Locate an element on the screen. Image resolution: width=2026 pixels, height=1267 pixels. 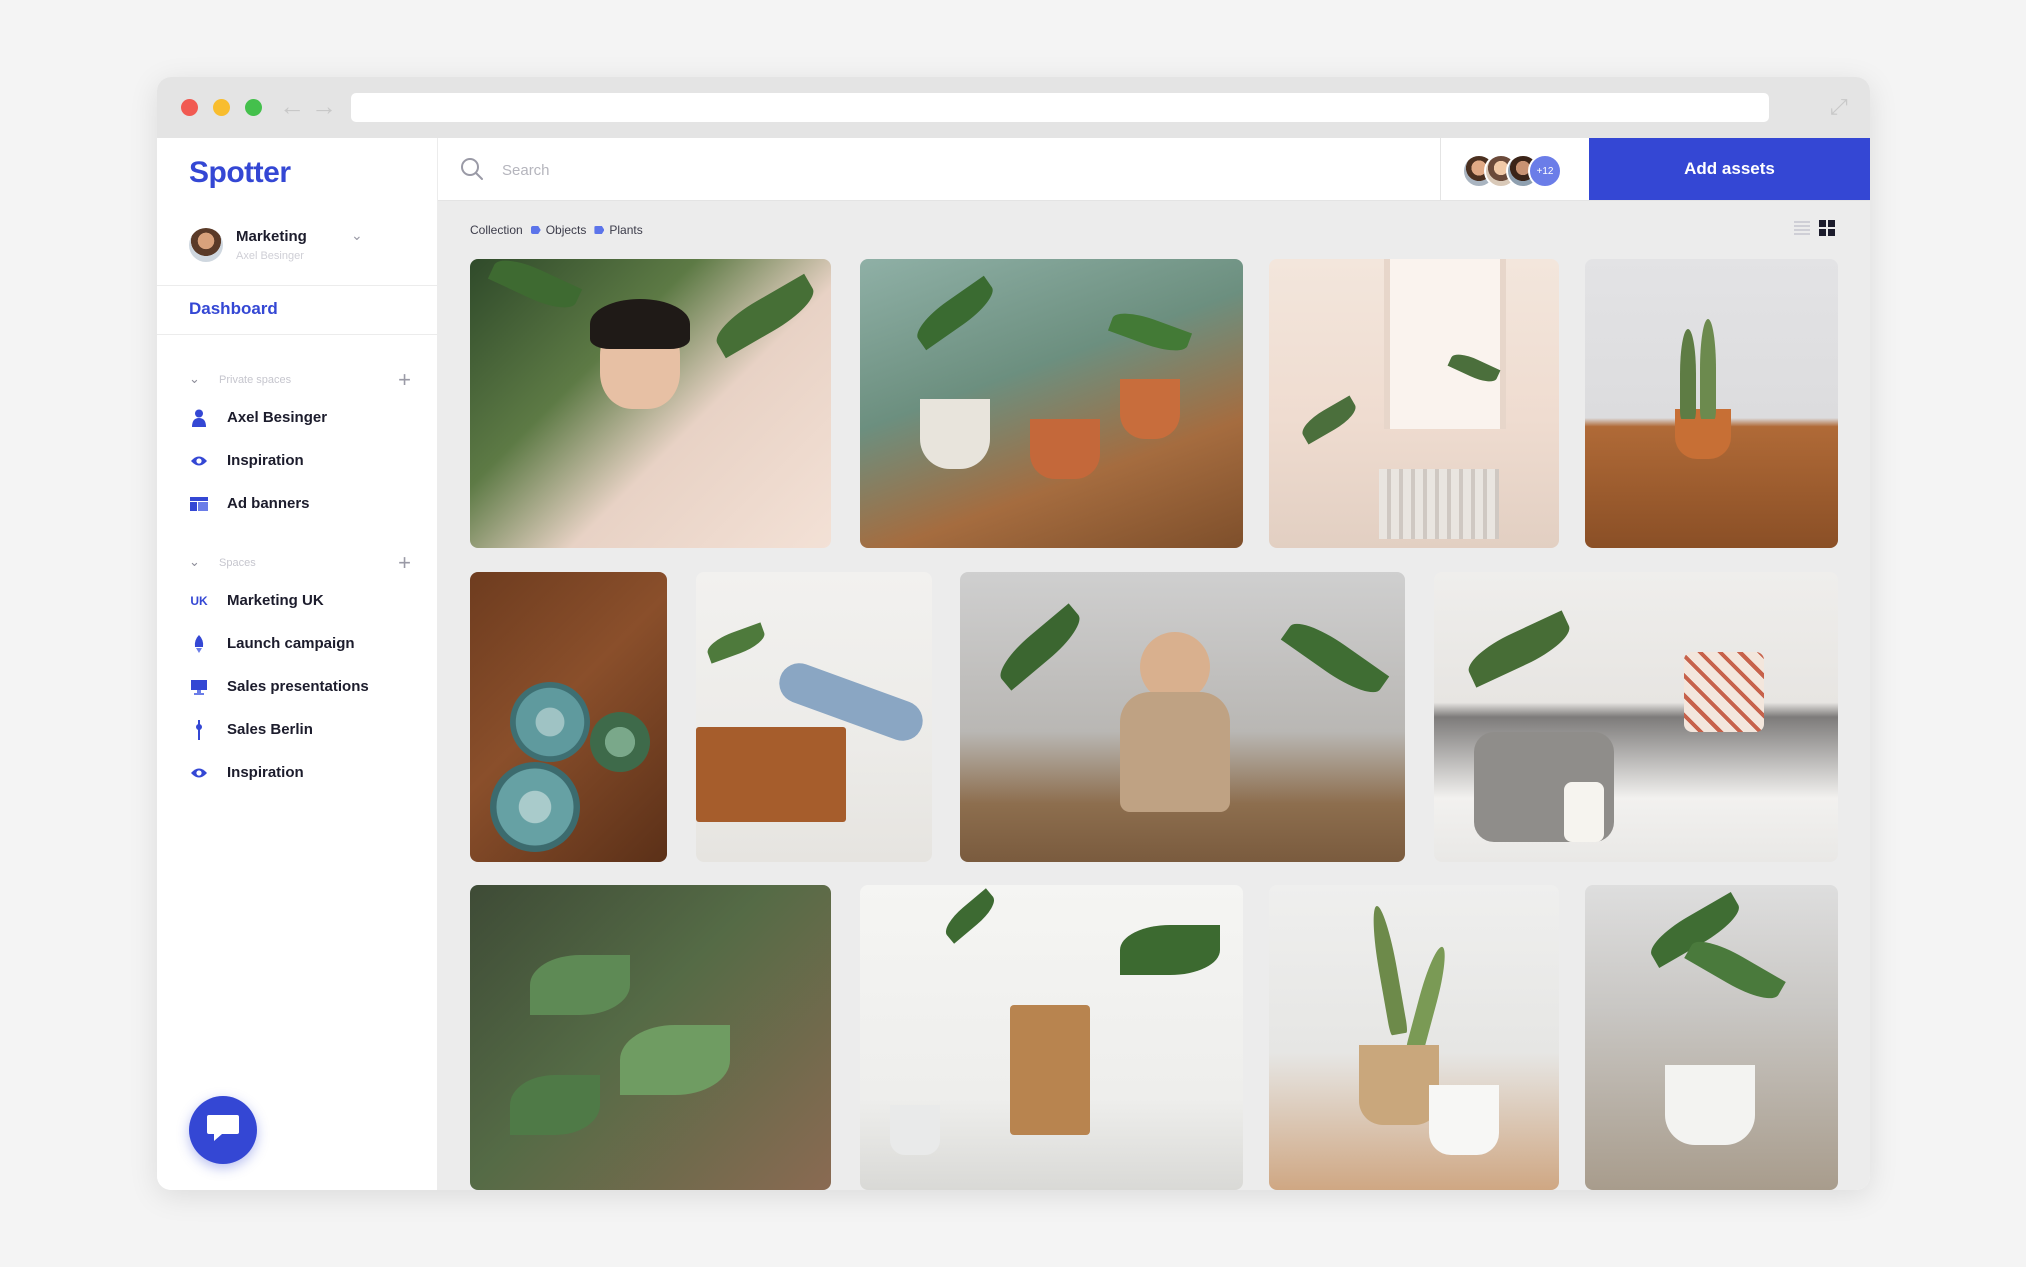
more-collaborators-badge: +12 is located at coordinates (1545, 171).